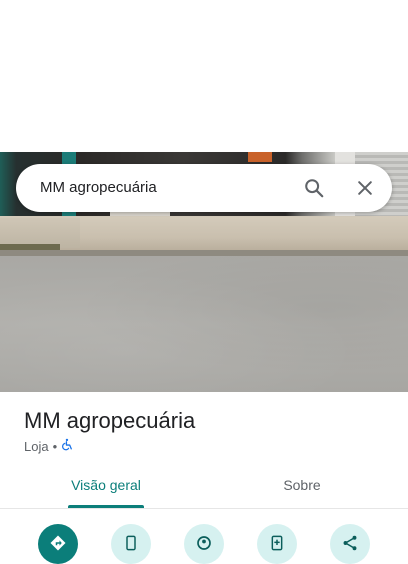 This screenshot has width=408, height=564. What do you see at coordinates (67, 446) in the screenshot?
I see `wheelchair-accessible-icon` at bounding box center [67, 446].